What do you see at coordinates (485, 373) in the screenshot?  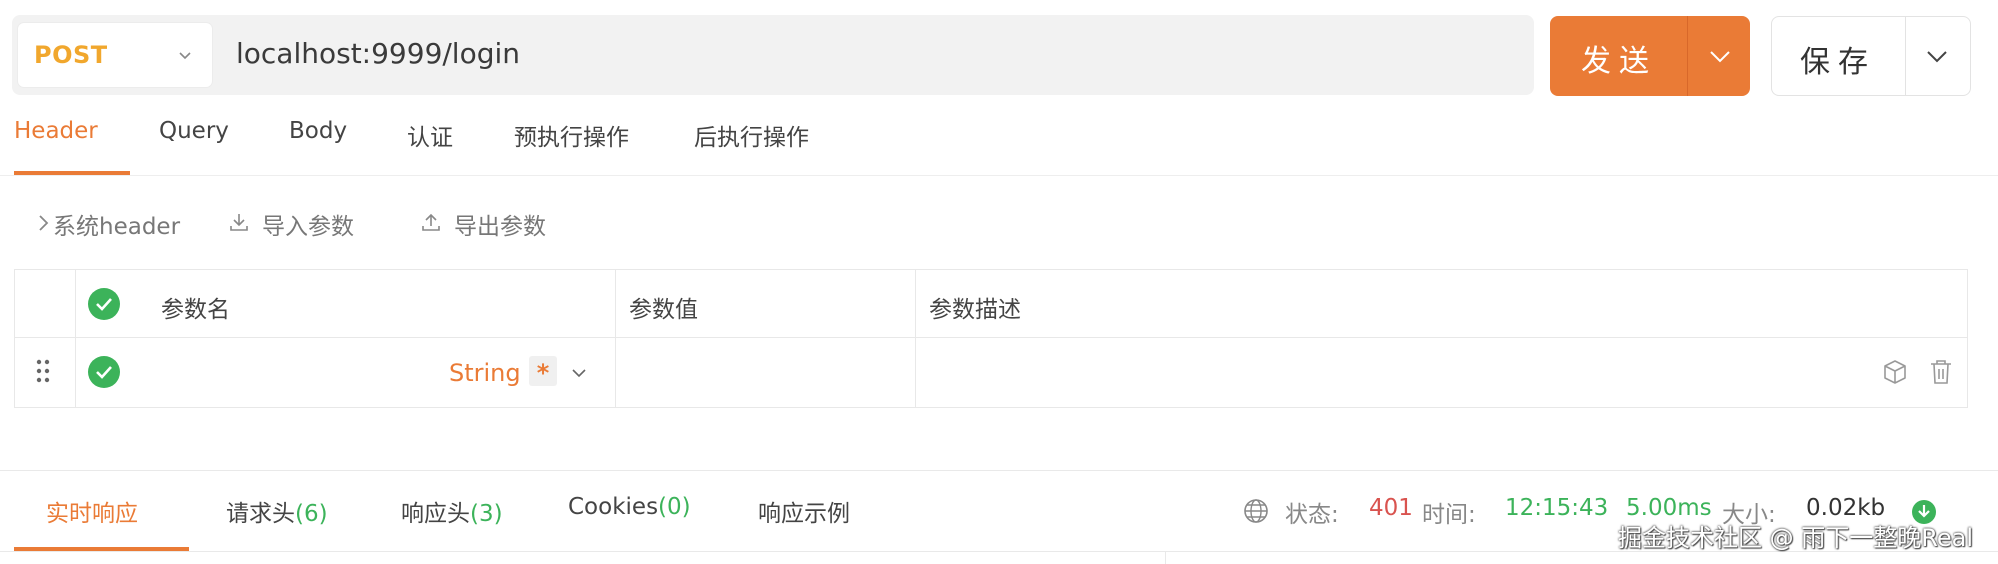 I see `param-type-select: String` at bounding box center [485, 373].